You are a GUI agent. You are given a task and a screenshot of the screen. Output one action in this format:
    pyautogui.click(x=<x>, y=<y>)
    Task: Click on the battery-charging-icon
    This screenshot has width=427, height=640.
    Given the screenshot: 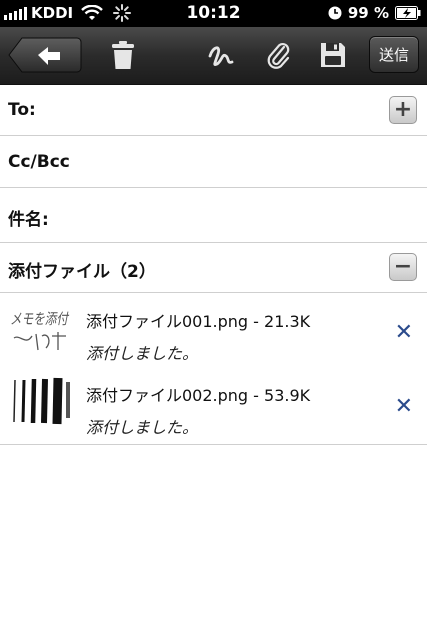 What is the action you would take?
    pyautogui.click(x=408, y=13)
    